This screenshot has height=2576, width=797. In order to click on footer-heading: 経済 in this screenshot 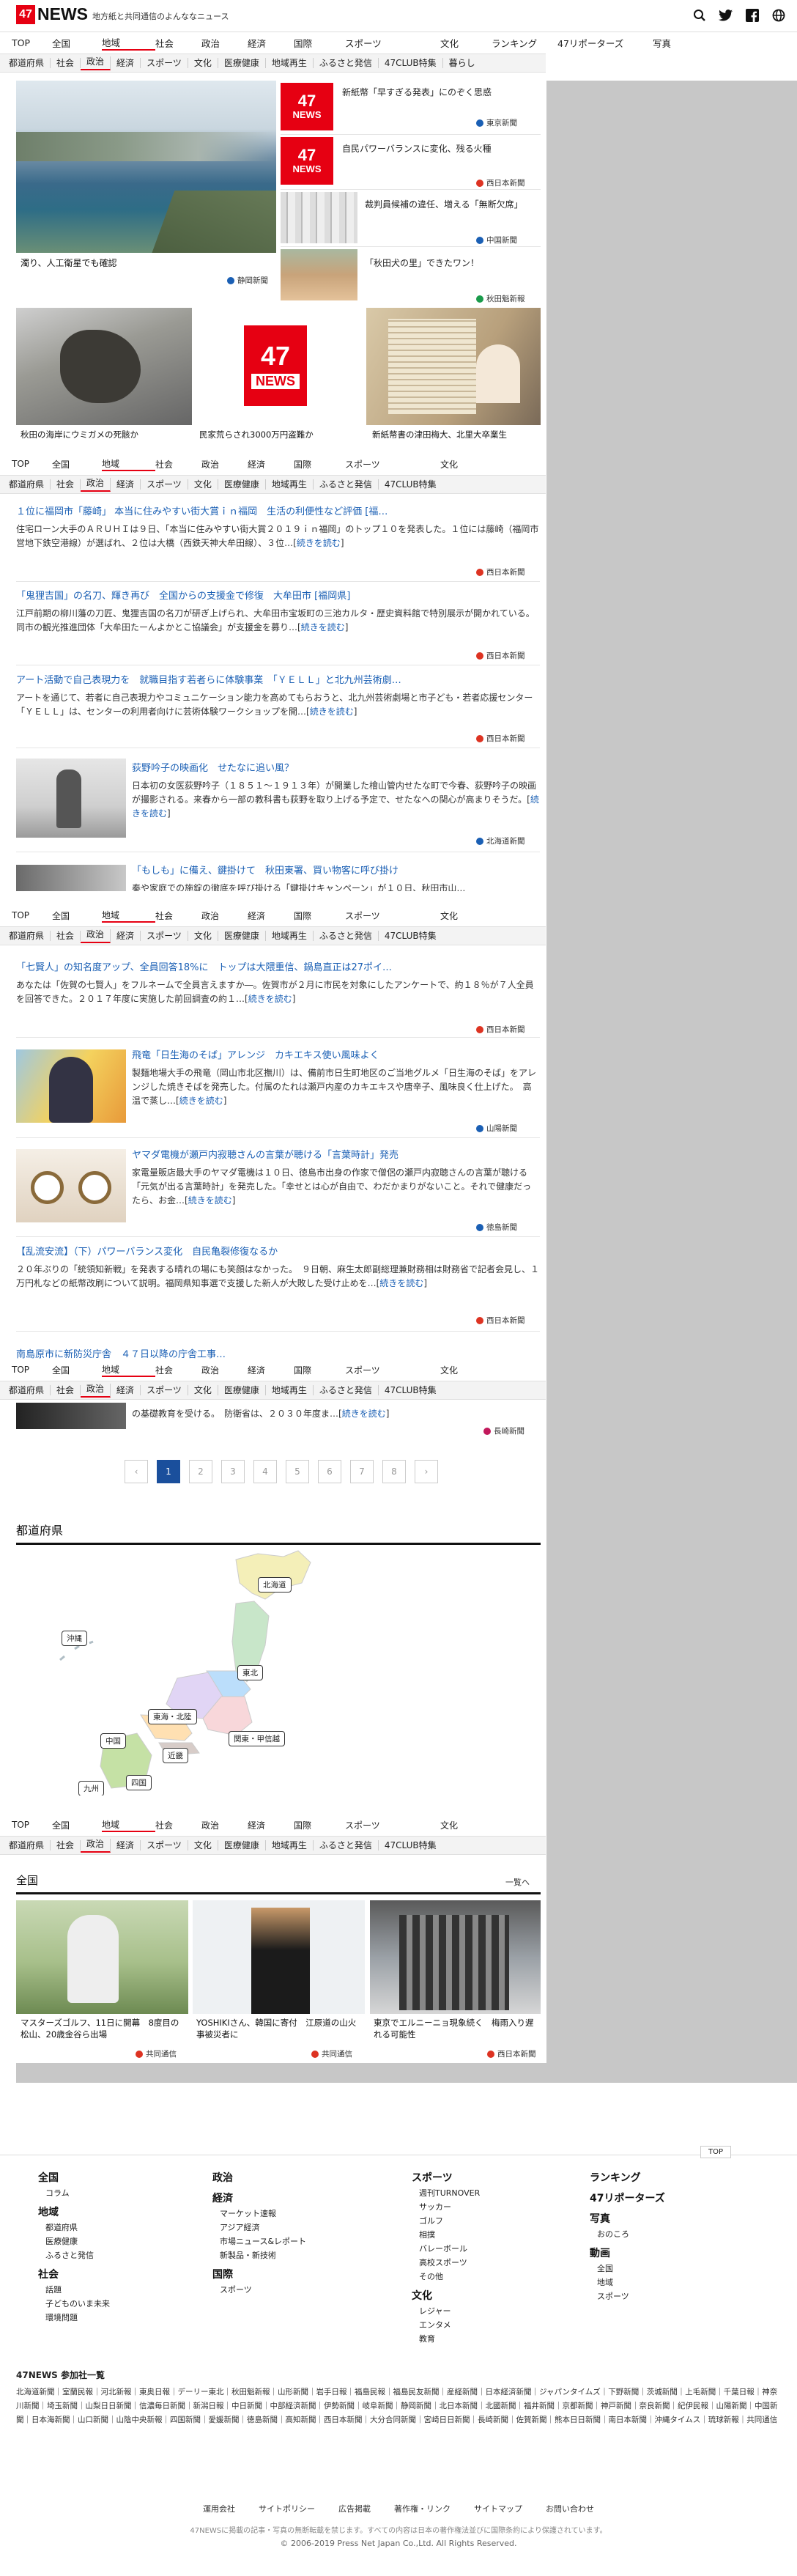, I will do `click(259, 2199)`.